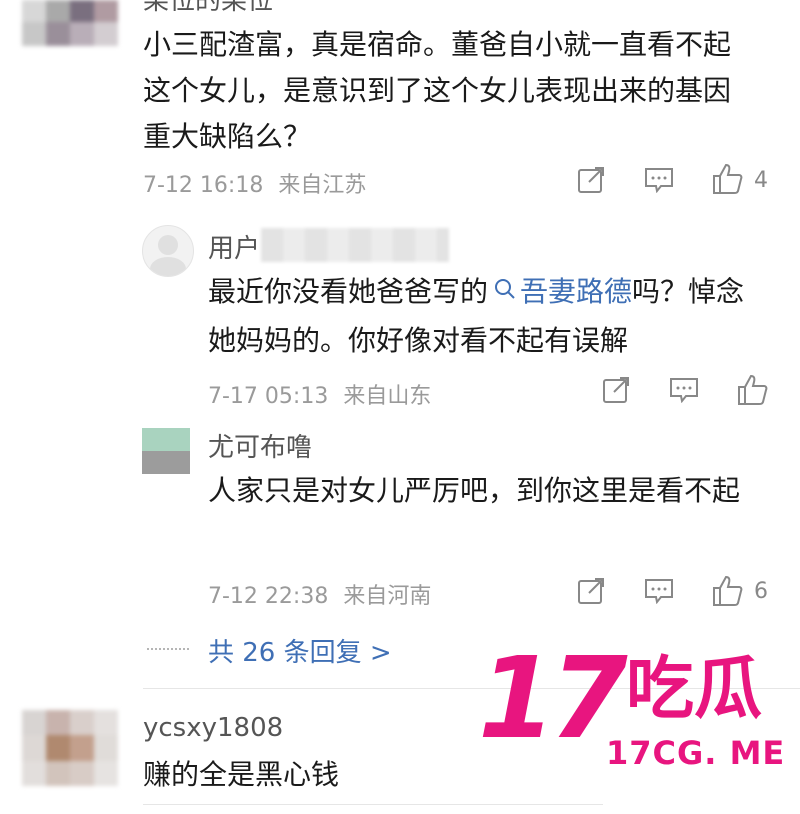  Describe the element at coordinates (387, 596) in the screenshot. I see `reply-location: 来自河南` at that location.